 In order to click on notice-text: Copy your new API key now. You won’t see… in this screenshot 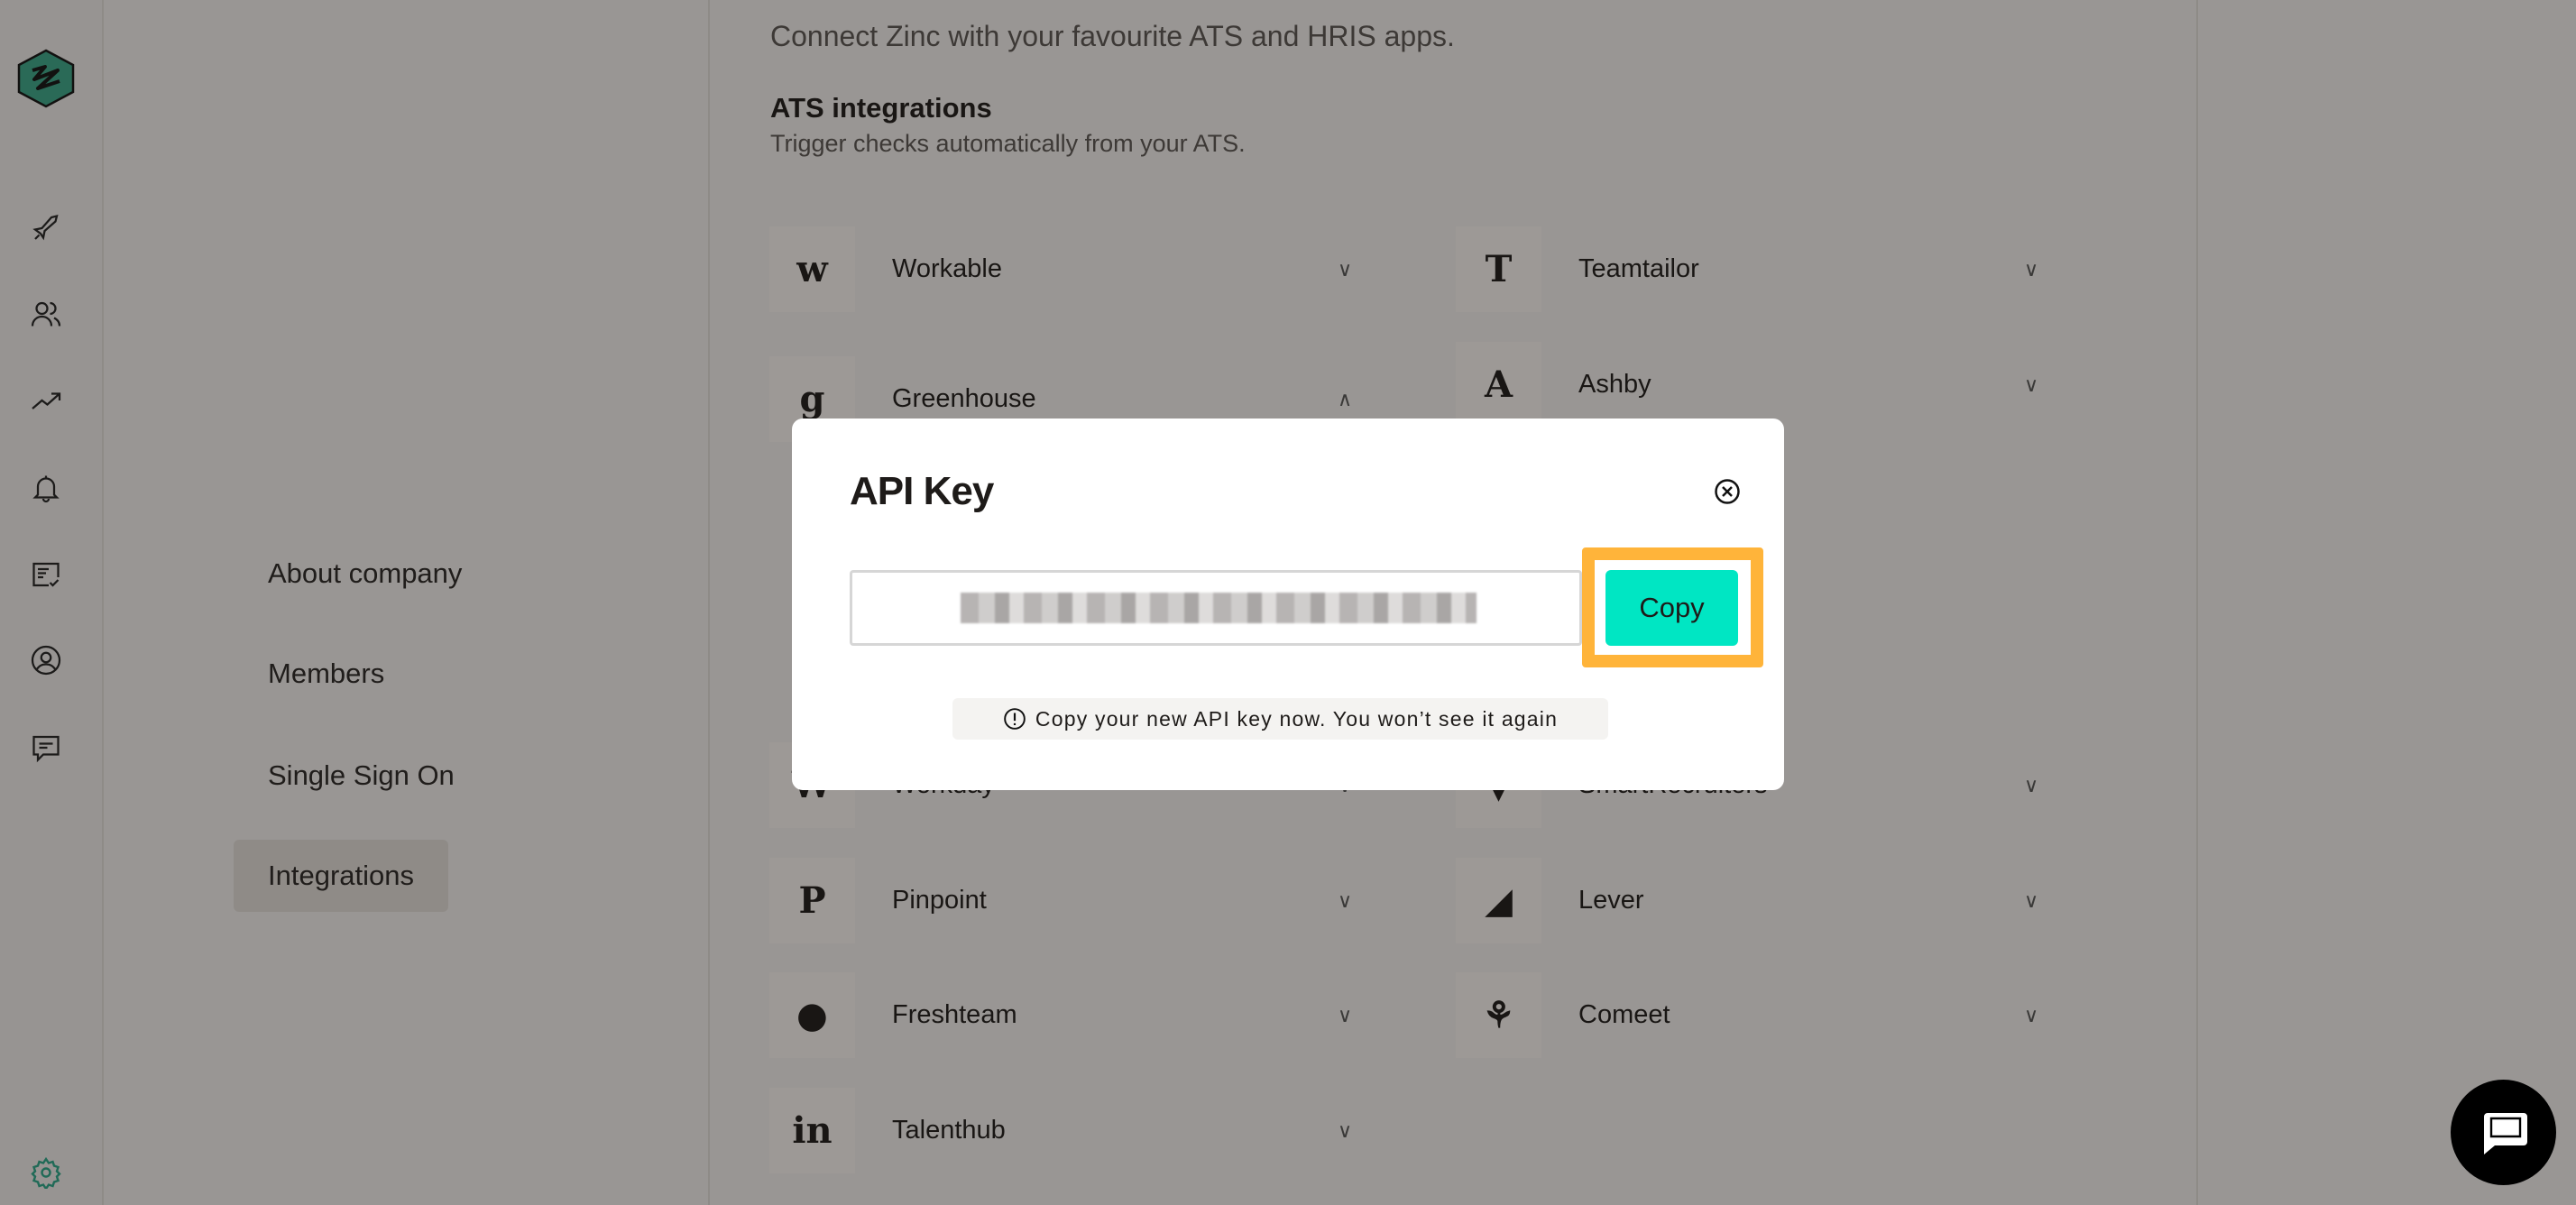, I will do `click(1297, 718)`.